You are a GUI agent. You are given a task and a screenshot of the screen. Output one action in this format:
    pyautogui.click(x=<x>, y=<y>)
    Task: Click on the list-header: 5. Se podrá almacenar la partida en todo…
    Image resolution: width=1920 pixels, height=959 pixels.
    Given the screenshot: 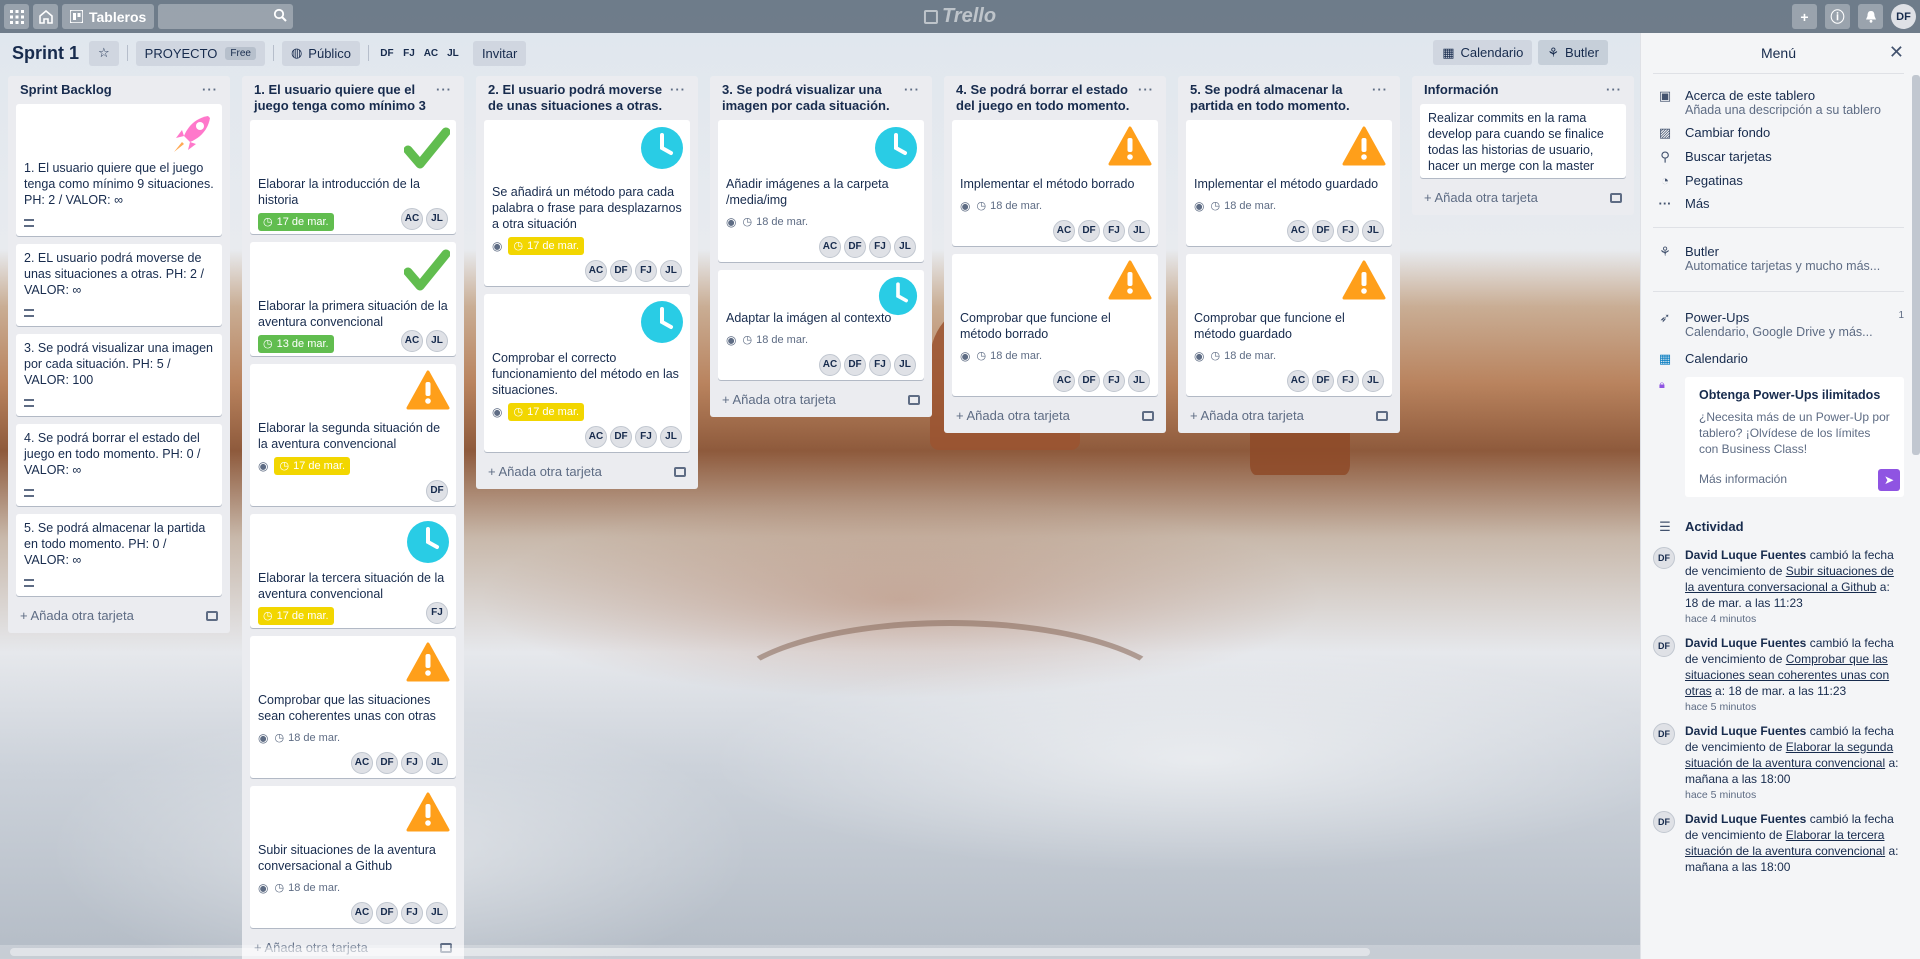 What is the action you would take?
    pyautogui.click(x=1289, y=98)
    